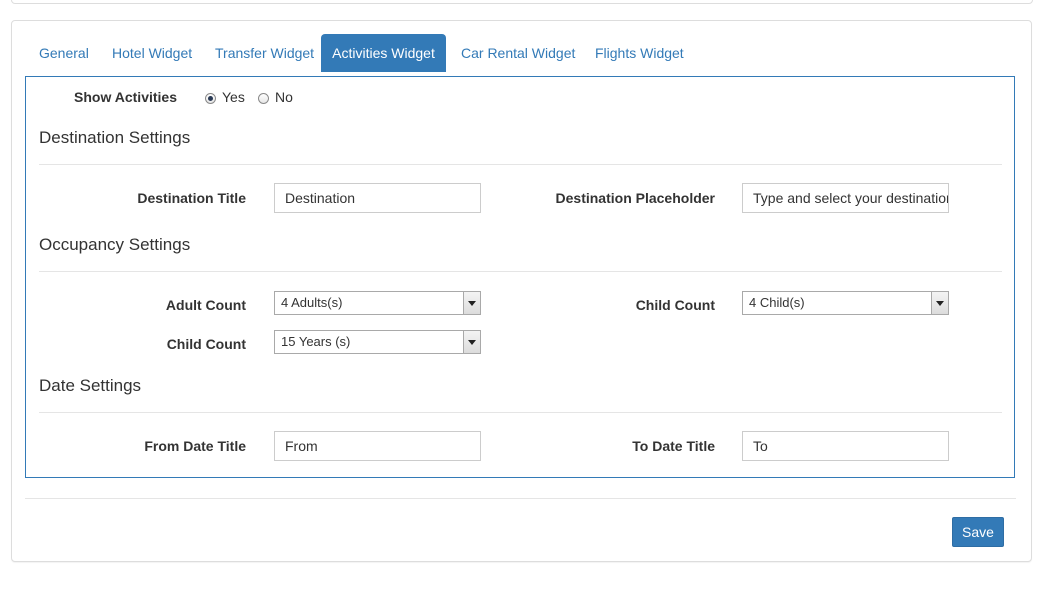 The width and height of the screenshot is (1051, 595). I want to click on save-button: Save, so click(978, 532).